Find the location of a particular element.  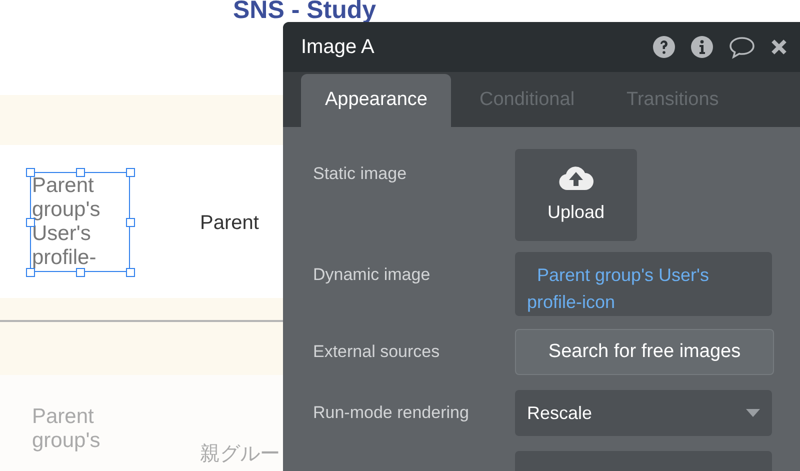

dynamic-expression-field: Parent group's User's profile-icon is located at coordinates (643, 284).